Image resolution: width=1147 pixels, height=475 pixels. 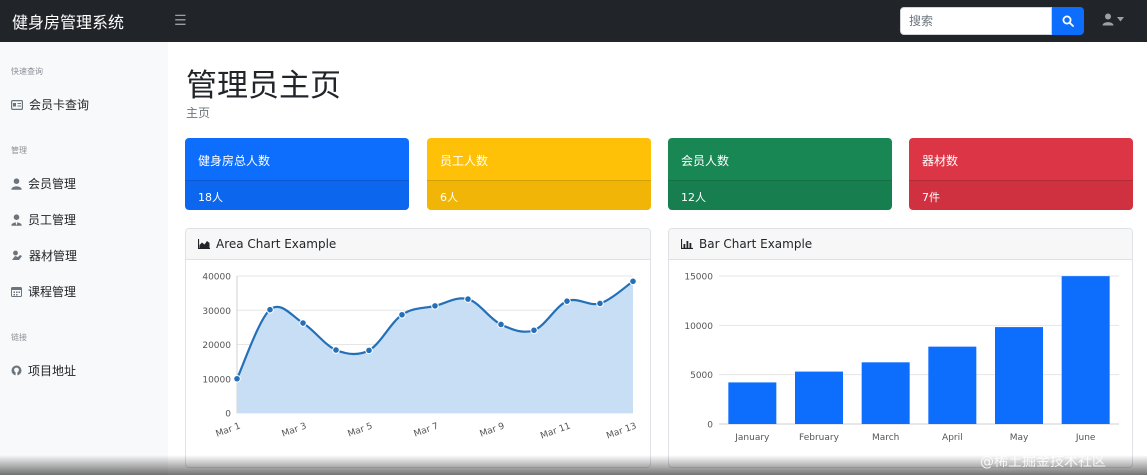 What do you see at coordinates (276, 244) in the screenshot?
I see `panel-title: Area Chart Example` at bounding box center [276, 244].